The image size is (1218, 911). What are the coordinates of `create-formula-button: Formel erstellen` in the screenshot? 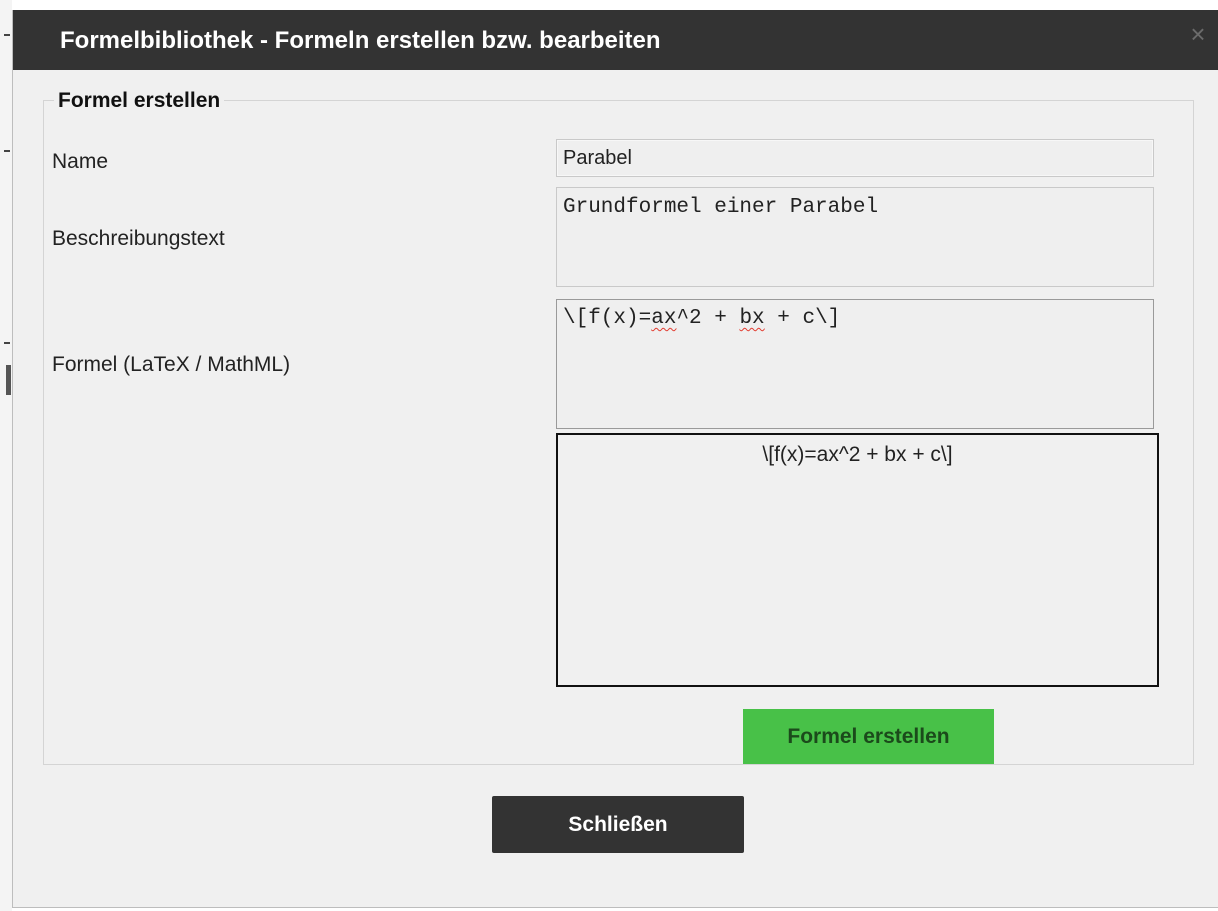 It's located at (868, 736).